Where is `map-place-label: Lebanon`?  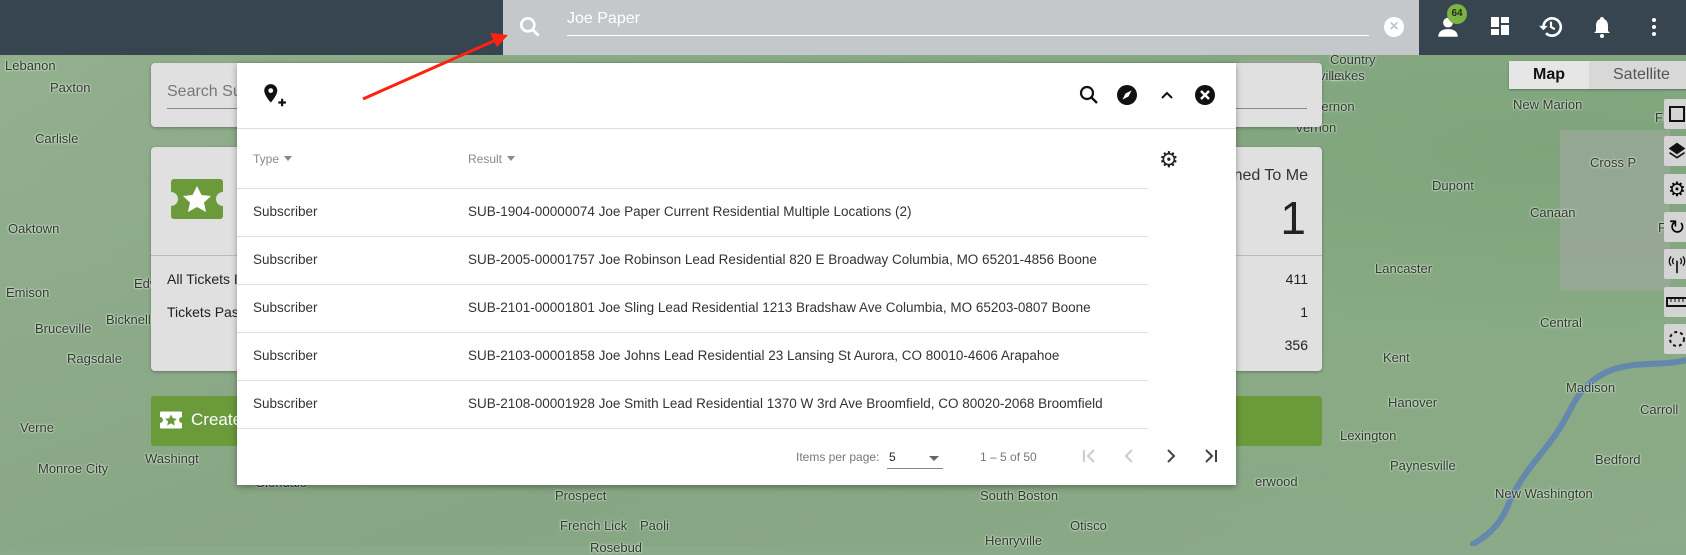
map-place-label: Lebanon is located at coordinates (30, 65).